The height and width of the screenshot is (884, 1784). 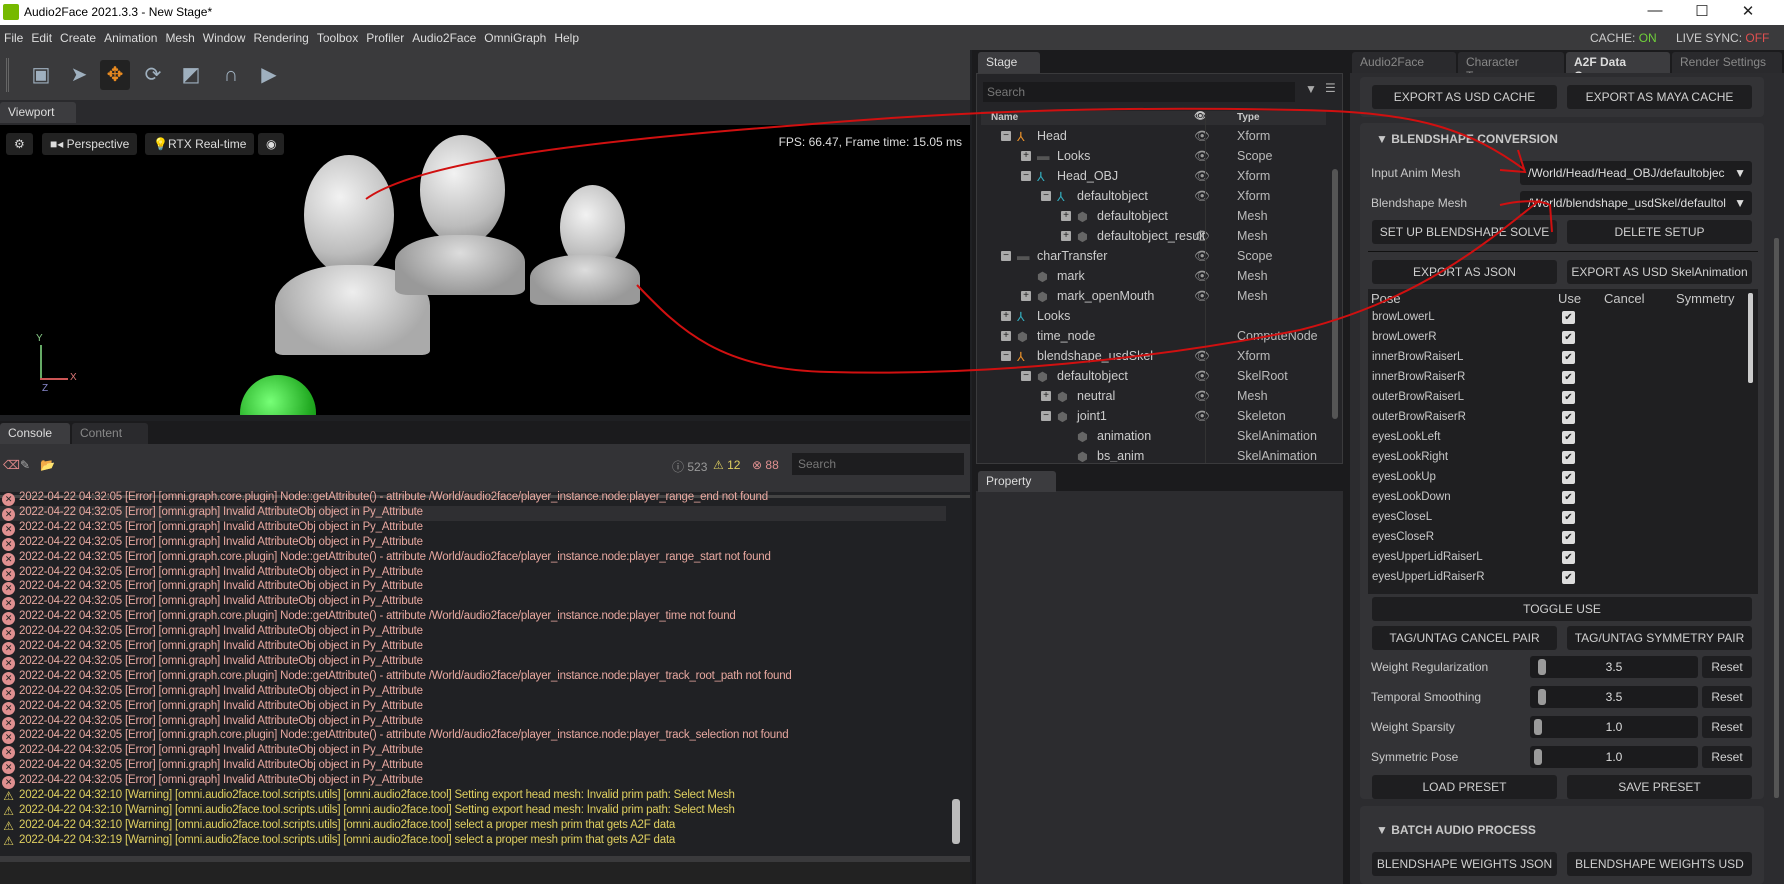 I want to click on minimize-button: —, so click(x=1655, y=12).